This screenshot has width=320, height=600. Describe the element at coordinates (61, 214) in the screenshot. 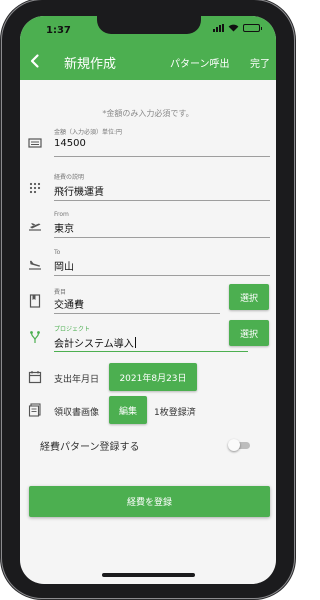

I see `from-label: From` at that location.